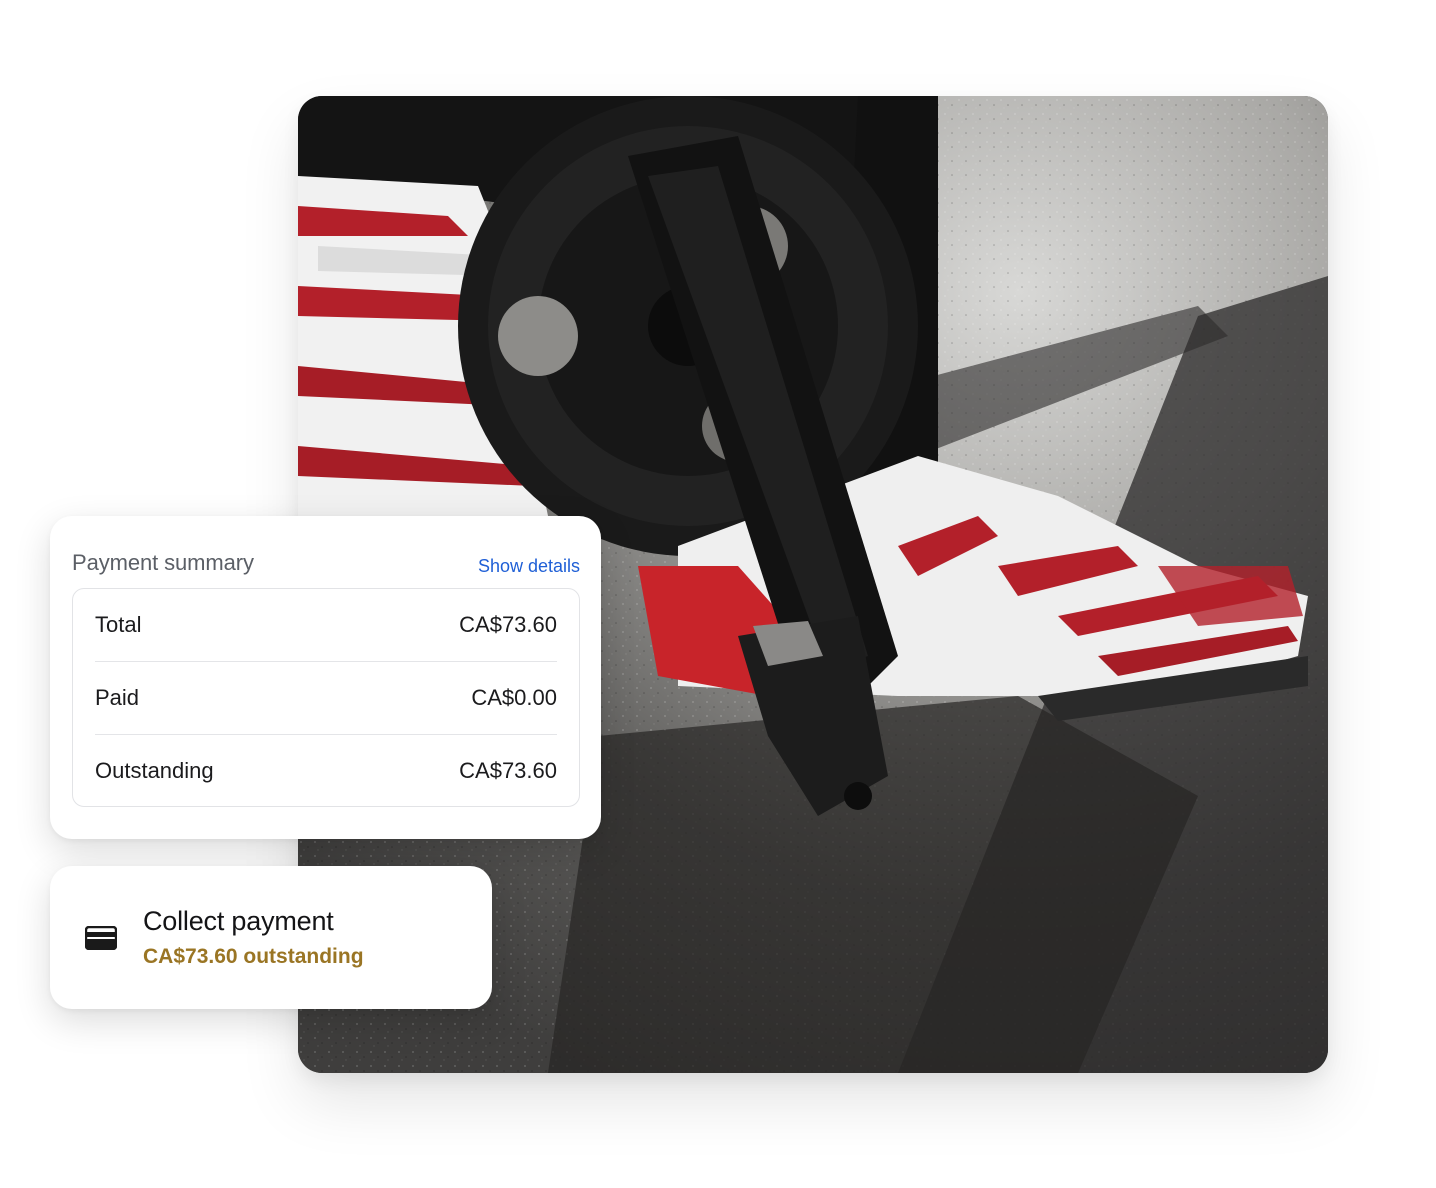 The height and width of the screenshot is (1188, 1436). I want to click on summary-row-label: Total, so click(118, 624).